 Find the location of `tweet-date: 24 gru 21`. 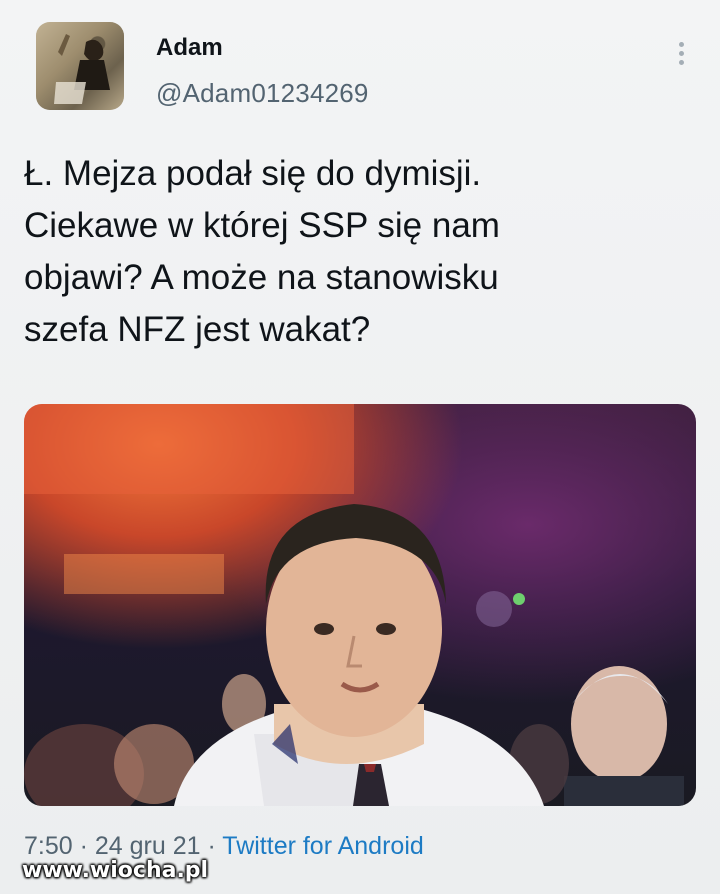

tweet-date: 24 gru 21 is located at coordinates (148, 846).